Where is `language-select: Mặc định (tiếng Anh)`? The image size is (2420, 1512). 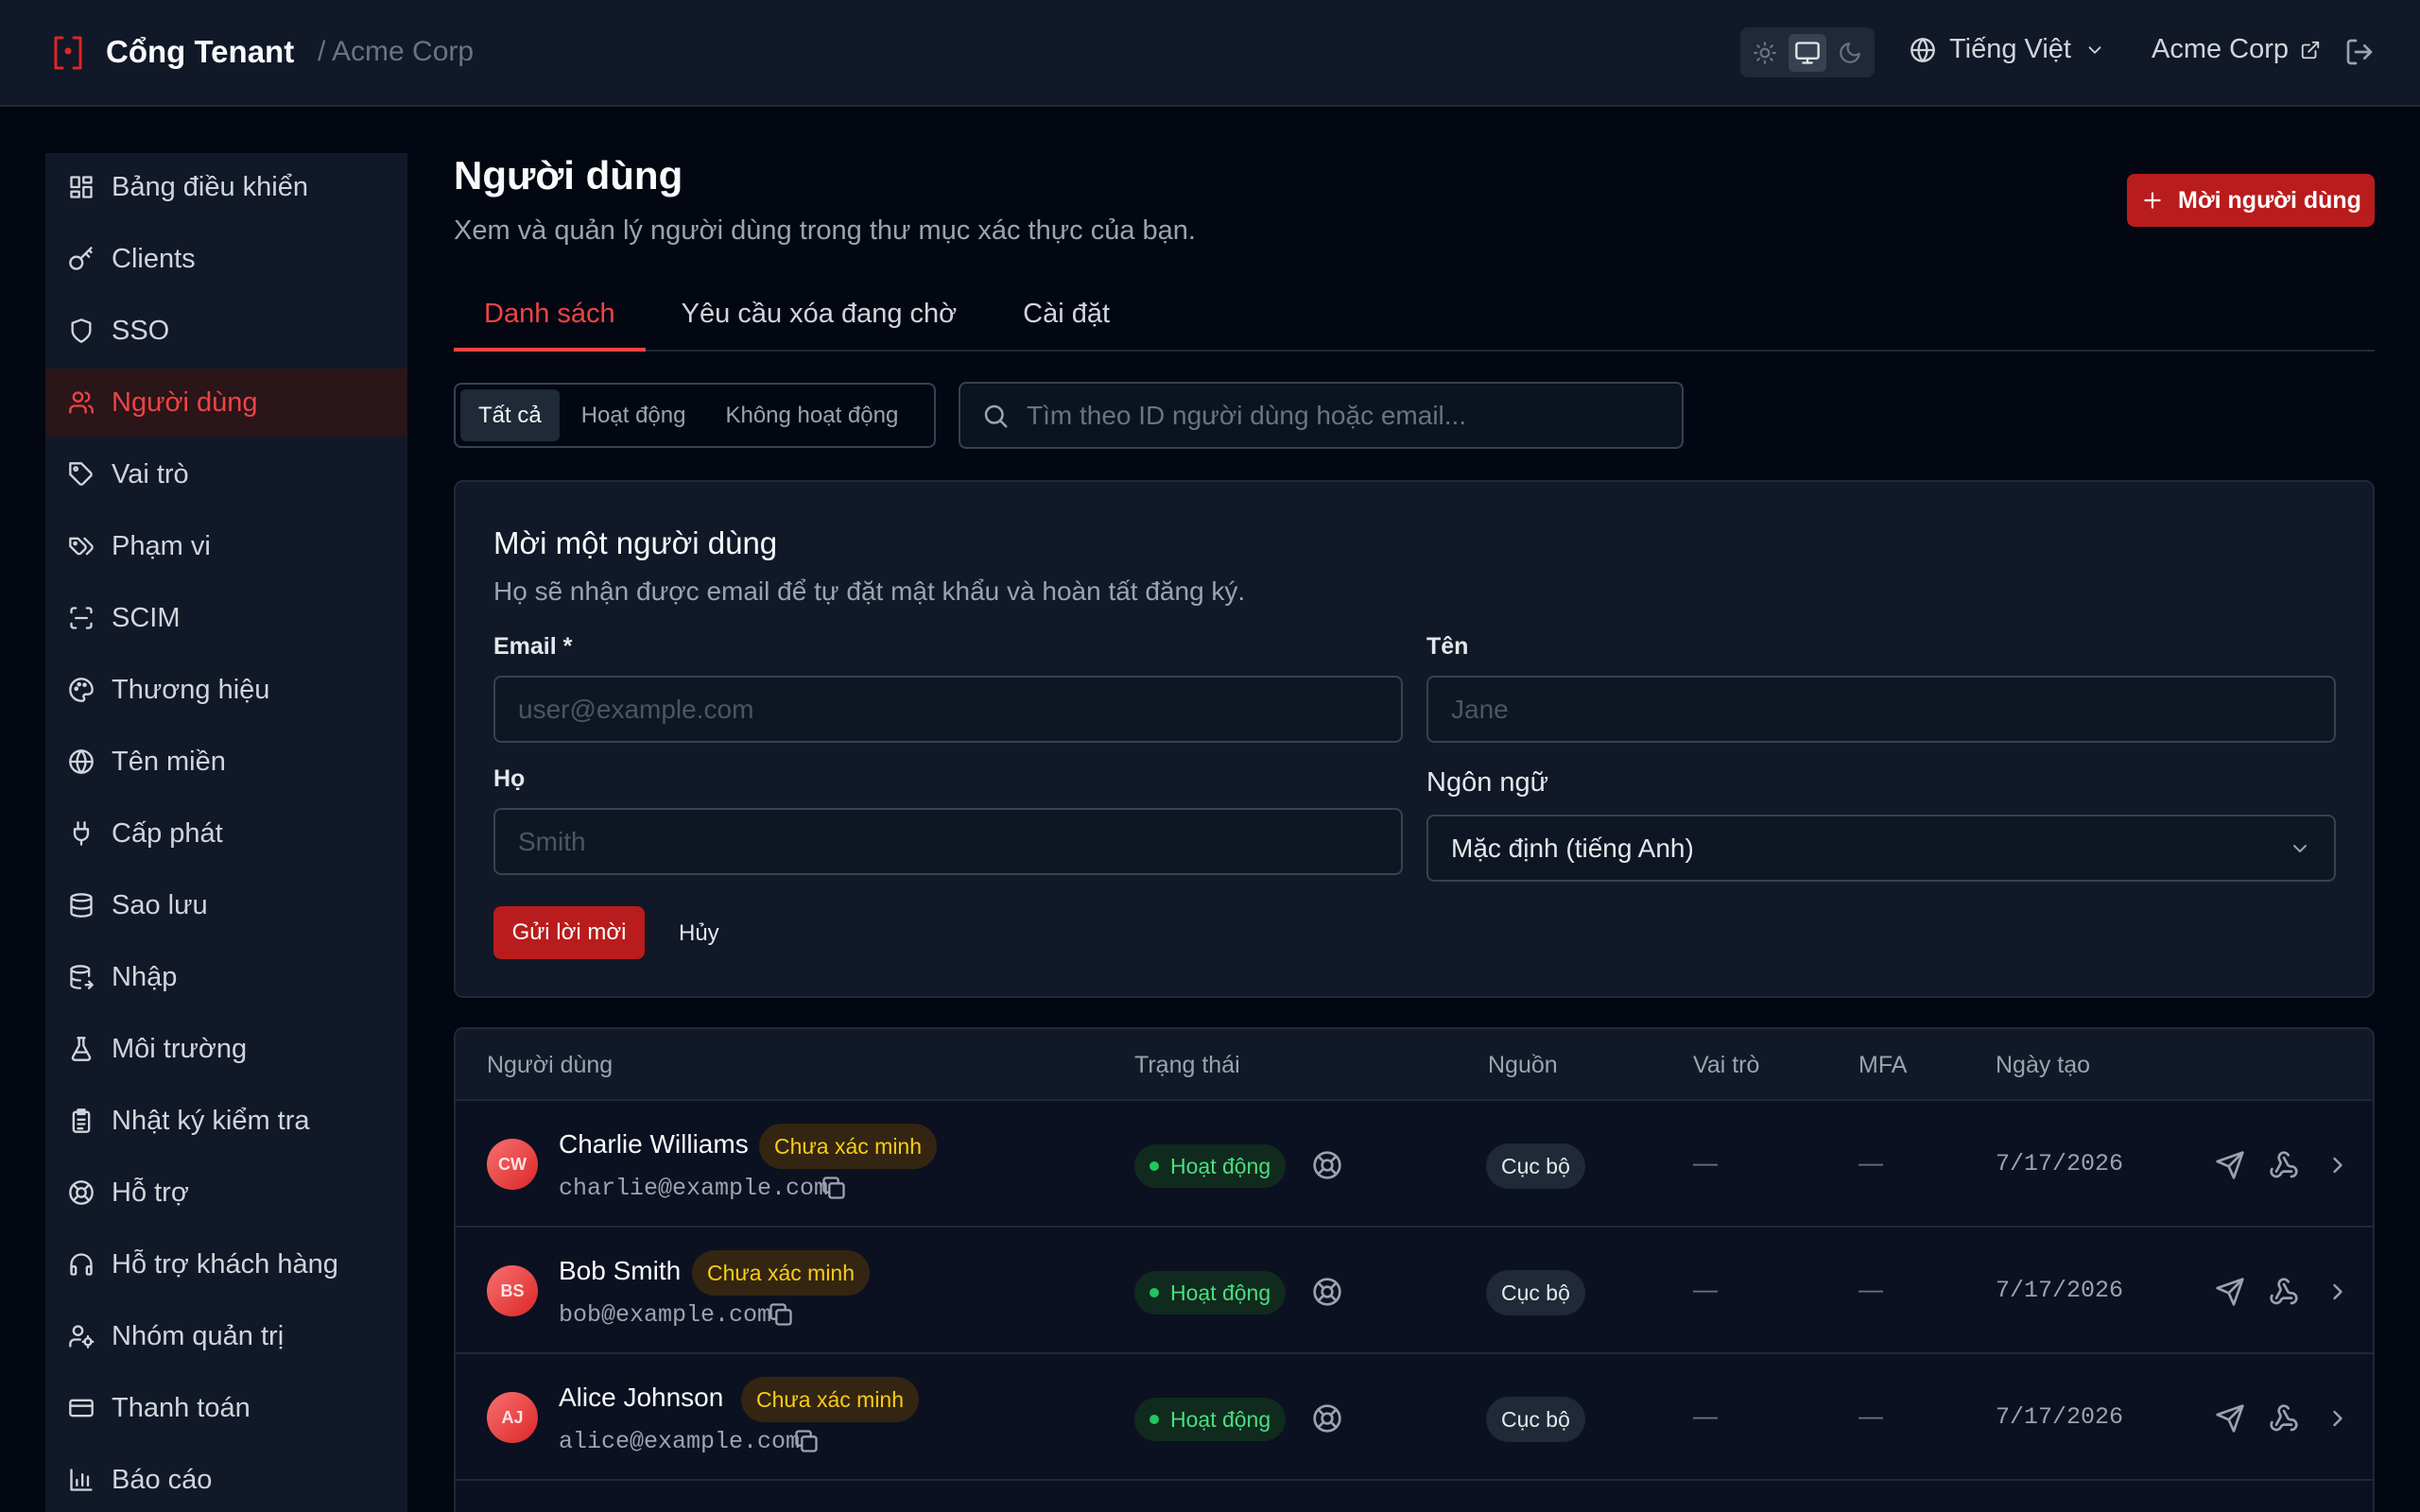 language-select: Mặc định (tiếng Anh) is located at coordinates (1881, 848).